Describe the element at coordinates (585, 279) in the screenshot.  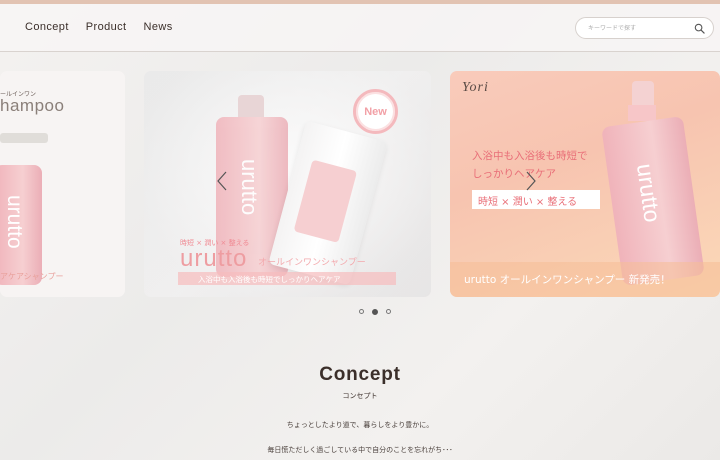
I see `slide-bottom-banner: urutto オールインワンシャンプー 新発売！` at that location.